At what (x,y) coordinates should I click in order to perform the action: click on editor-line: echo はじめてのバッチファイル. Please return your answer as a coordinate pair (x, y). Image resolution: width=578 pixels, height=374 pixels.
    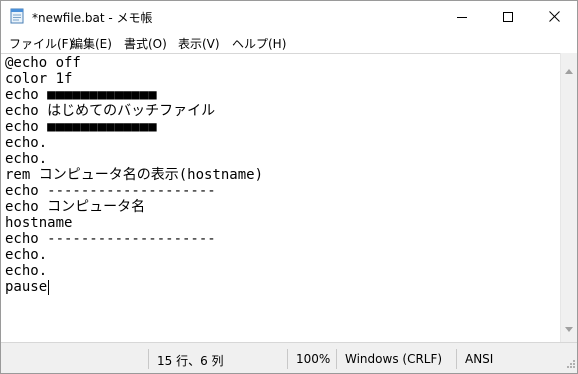
    Looking at the image, I should click on (110, 111).